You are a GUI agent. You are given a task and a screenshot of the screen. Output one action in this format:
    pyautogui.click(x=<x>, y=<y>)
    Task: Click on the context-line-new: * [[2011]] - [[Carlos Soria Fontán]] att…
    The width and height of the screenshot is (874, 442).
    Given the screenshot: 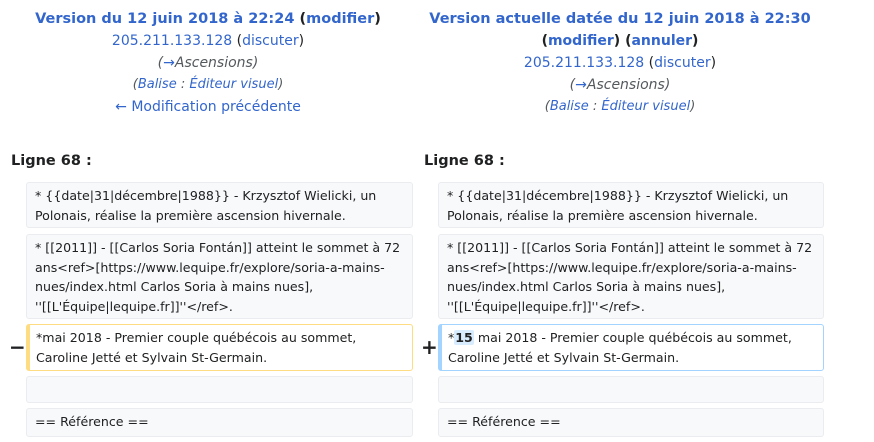 What is the action you would take?
    pyautogui.click(x=631, y=276)
    